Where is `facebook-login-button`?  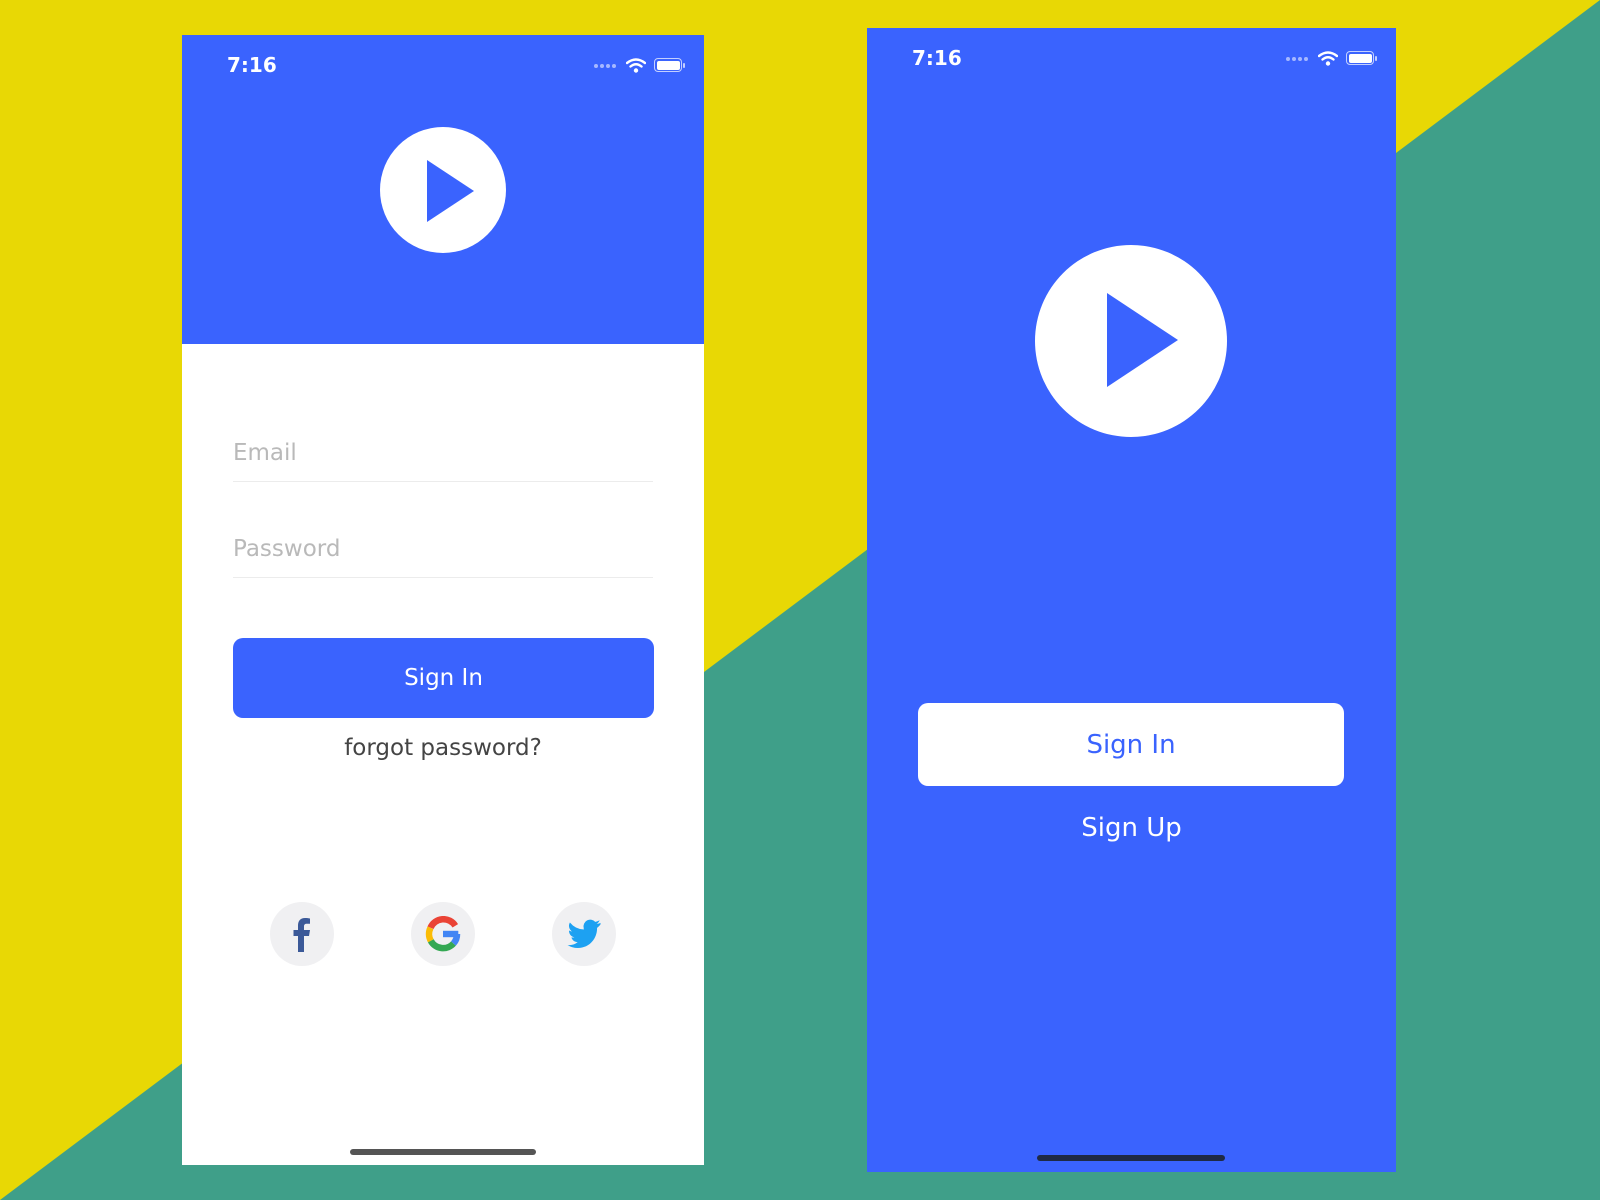 facebook-login-button is located at coordinates (302, 934).